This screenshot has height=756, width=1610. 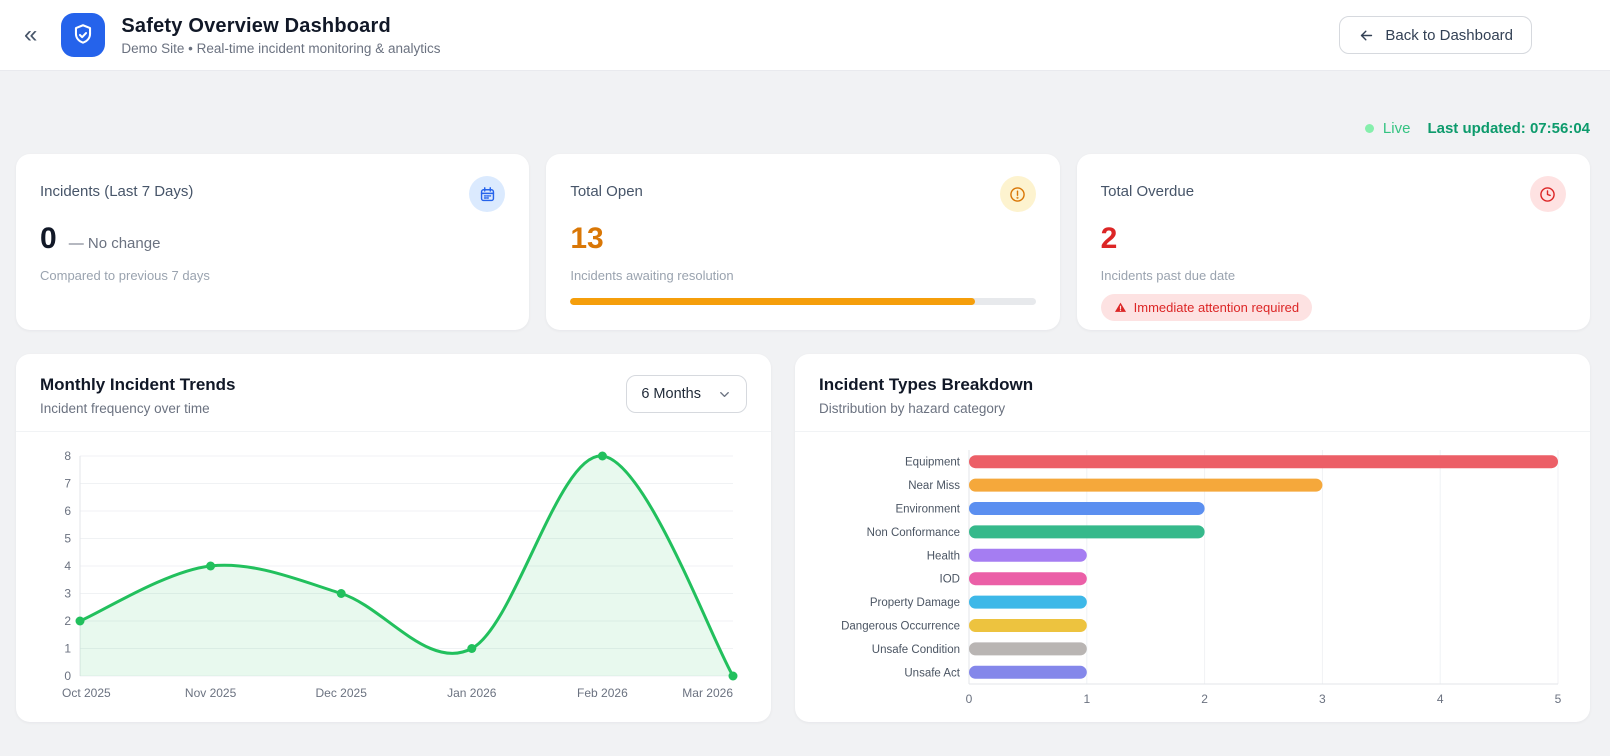 I want to click on live-dot-icon, so click(x=1369, y=128).